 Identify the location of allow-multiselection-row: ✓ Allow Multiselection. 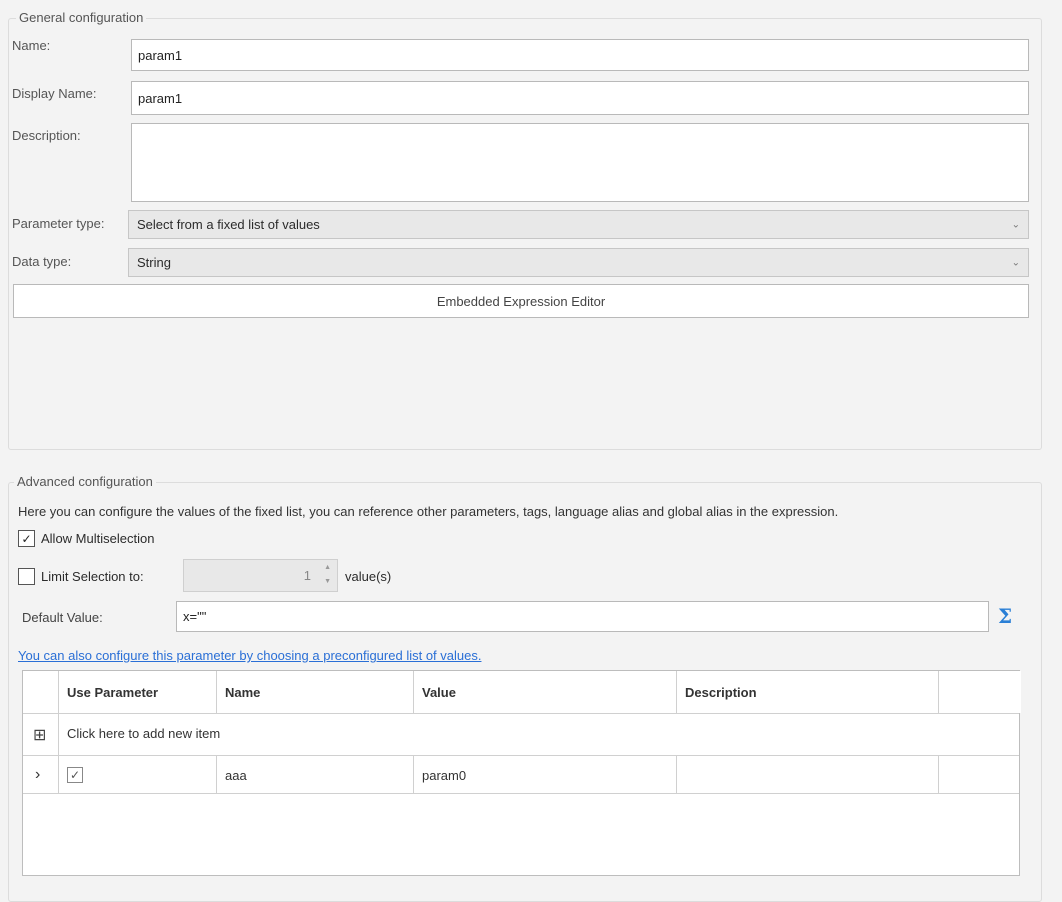
(86, 538).